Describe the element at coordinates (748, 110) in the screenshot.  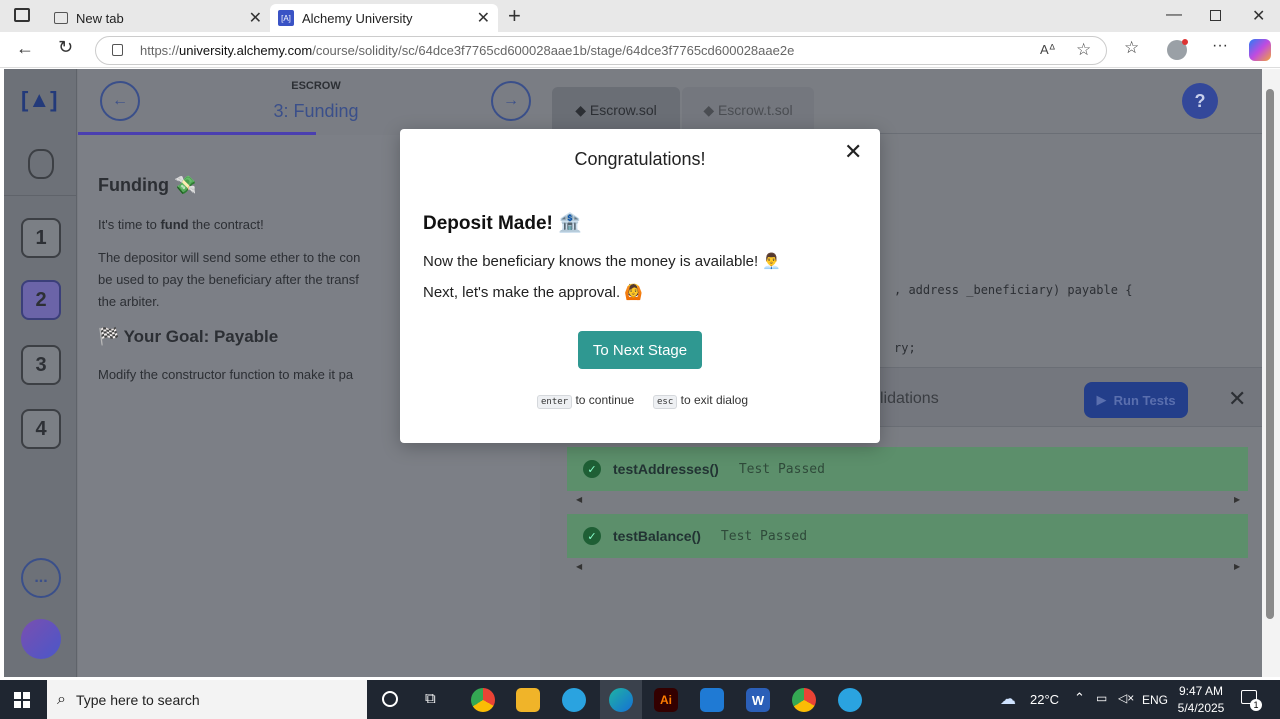
I see `tab-escrow-t-sol: ◆ Escrow.t.sol` at that location.